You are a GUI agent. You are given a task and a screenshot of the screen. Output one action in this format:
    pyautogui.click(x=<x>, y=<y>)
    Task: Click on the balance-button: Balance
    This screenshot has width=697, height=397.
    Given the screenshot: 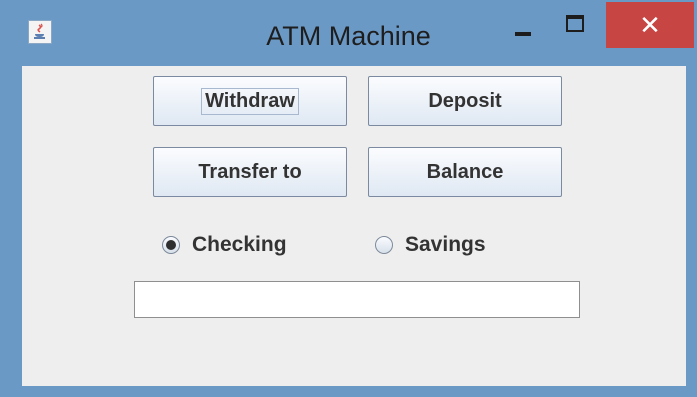 What is the action you would take?
    pyautogui.click(x=465, y=172)
    